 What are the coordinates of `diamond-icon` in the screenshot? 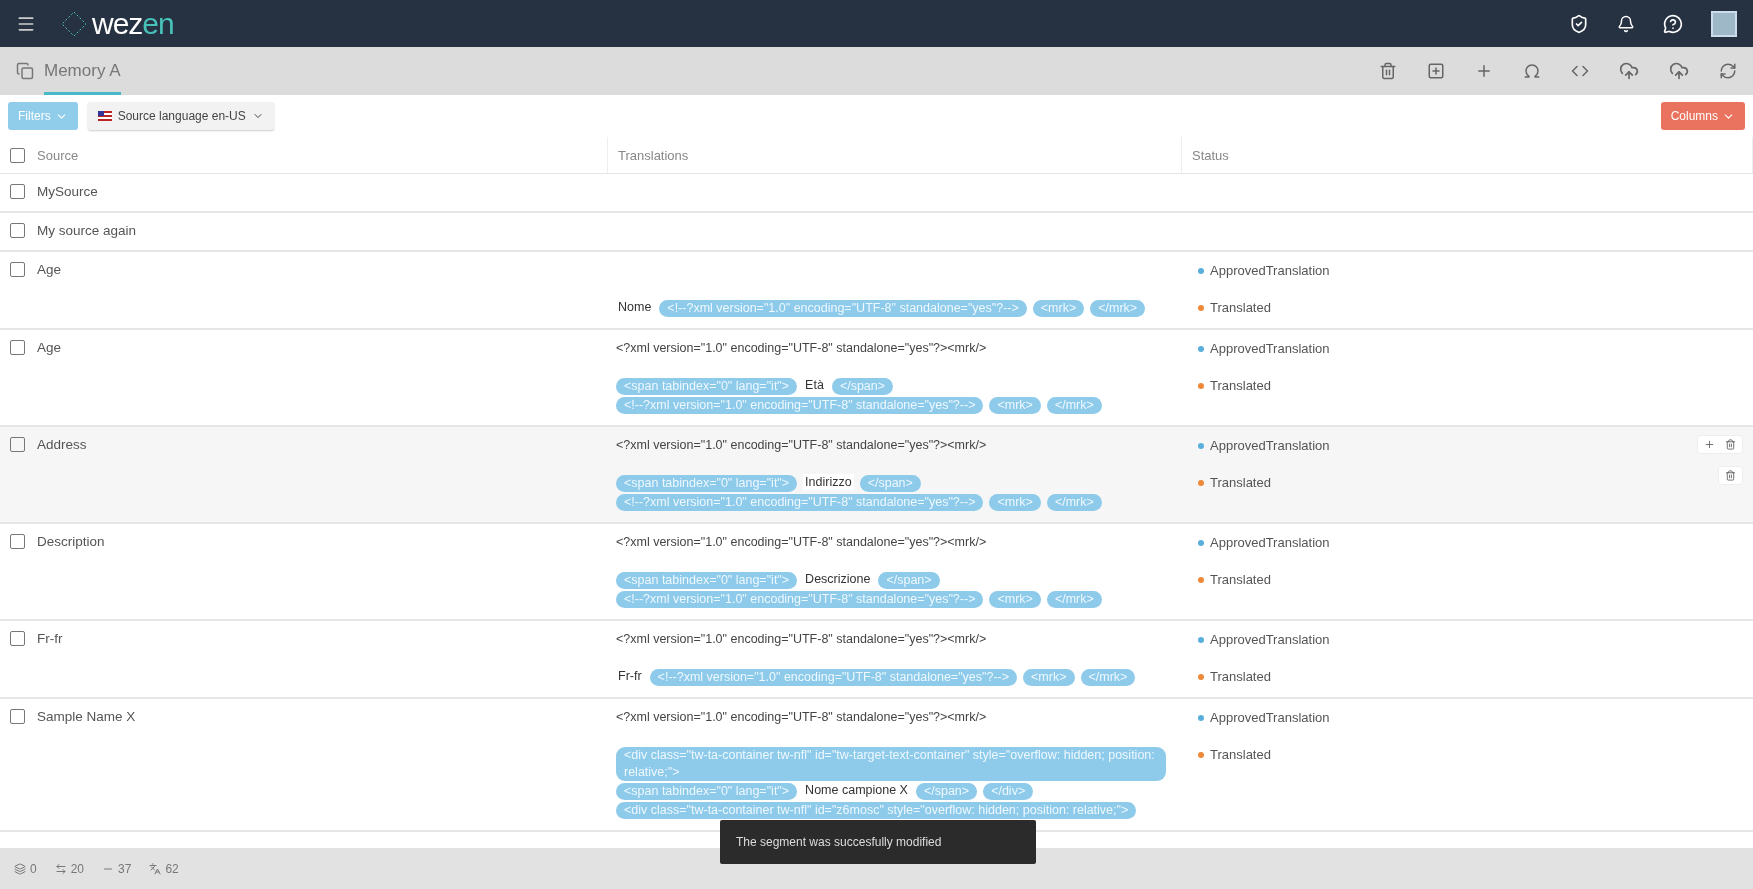 It's located at (74, 23).